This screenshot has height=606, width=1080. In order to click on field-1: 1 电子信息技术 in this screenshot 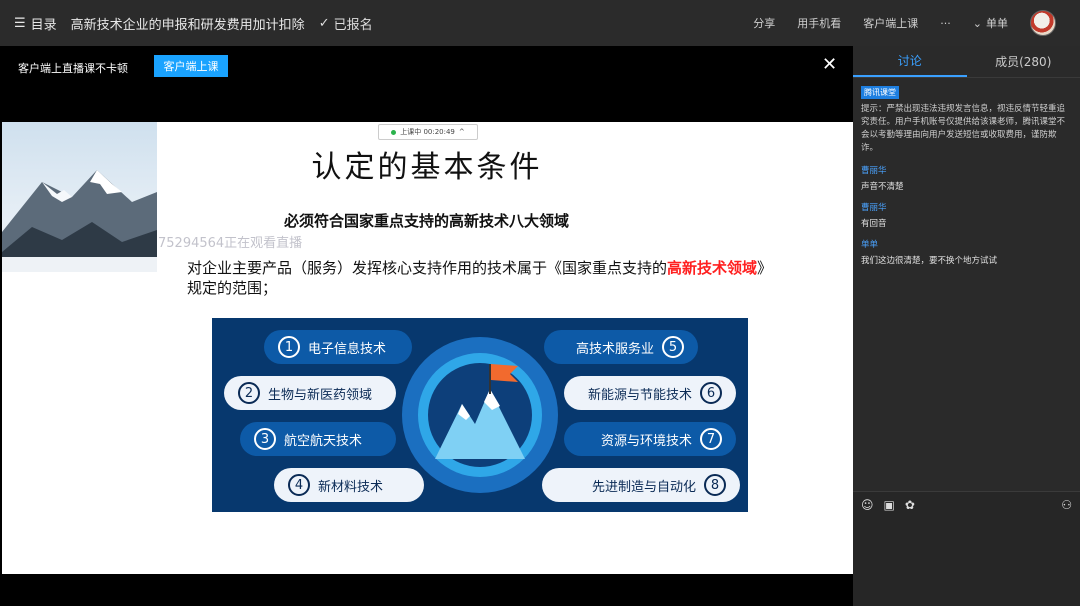, I will do `click(338, 347)`.